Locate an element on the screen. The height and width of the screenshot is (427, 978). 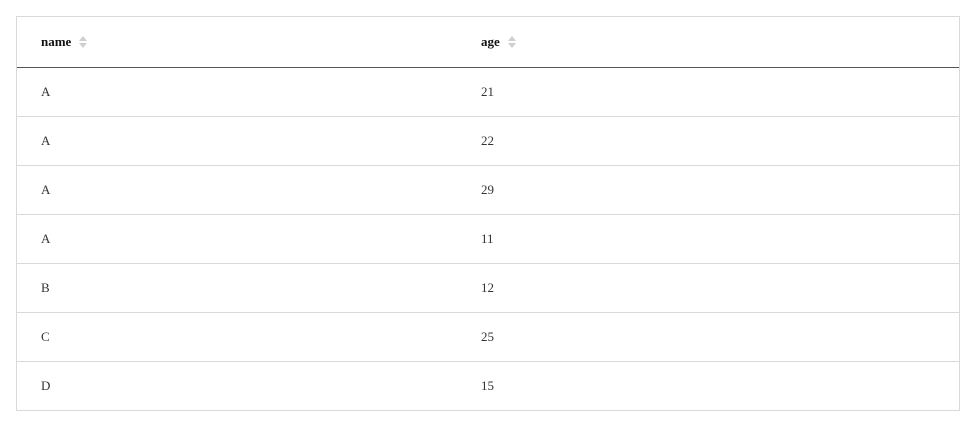
table-header: name age is located at coordinates (488, 42).